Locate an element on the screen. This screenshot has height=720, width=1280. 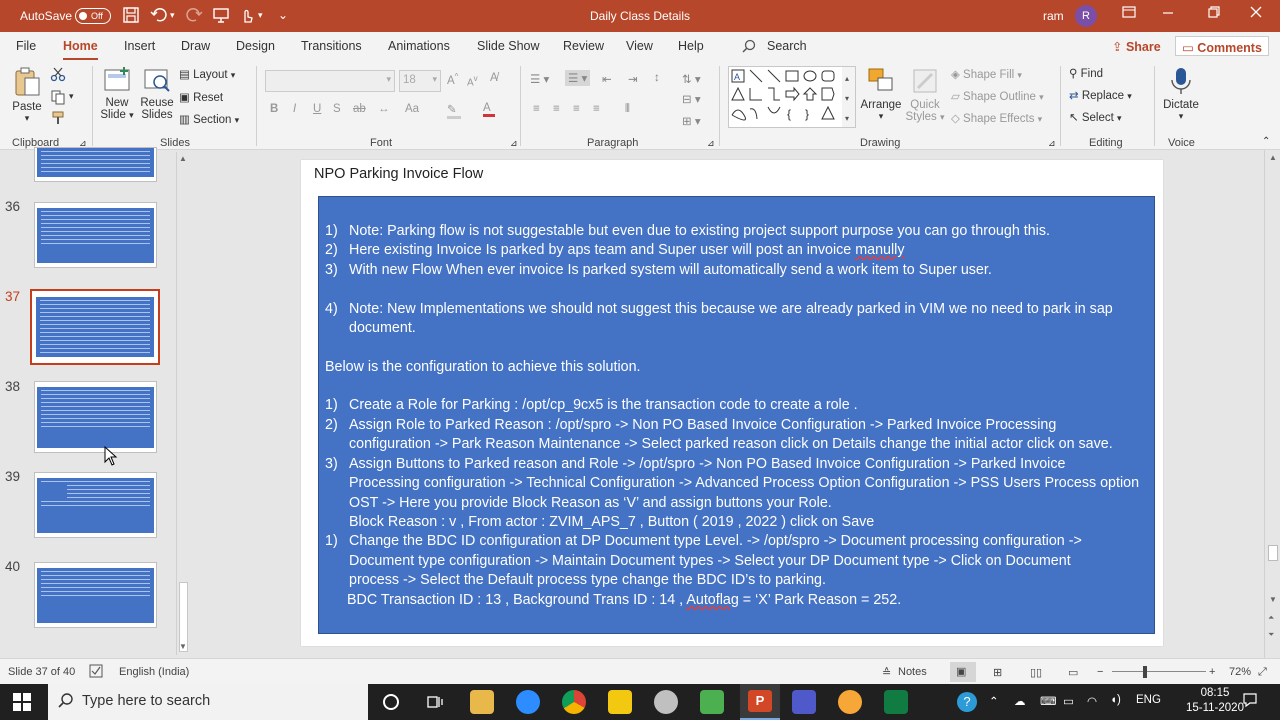
notifications-icon is located at coordinates (1250, 701).